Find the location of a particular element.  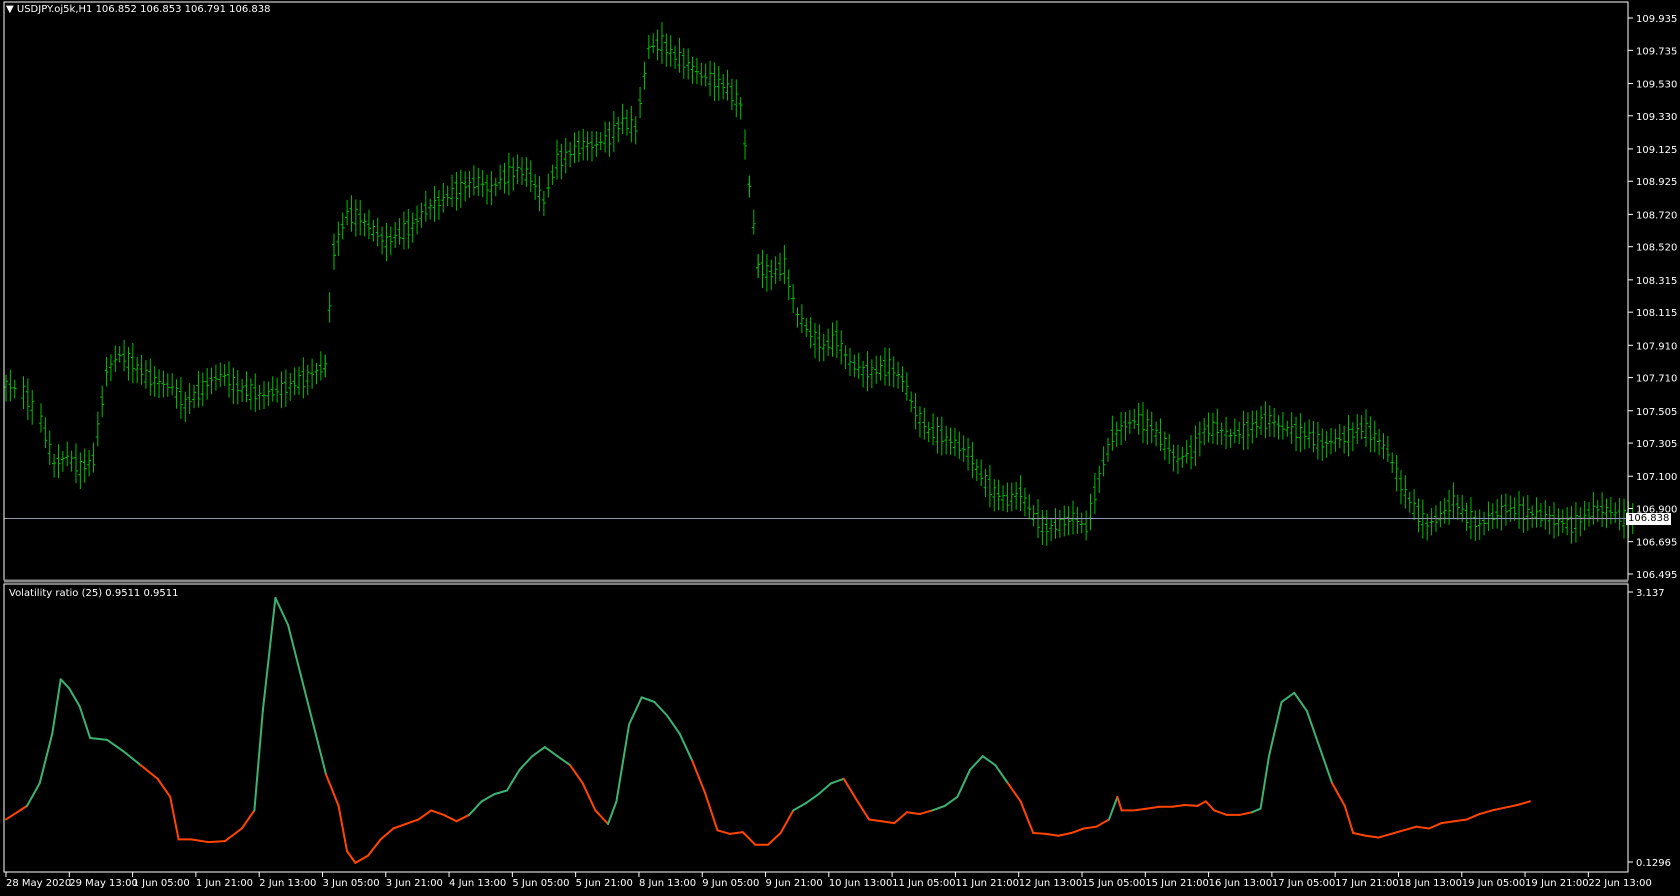

time-tick-label: 5 Jun 21:00 is located at coordinates (604, 883).